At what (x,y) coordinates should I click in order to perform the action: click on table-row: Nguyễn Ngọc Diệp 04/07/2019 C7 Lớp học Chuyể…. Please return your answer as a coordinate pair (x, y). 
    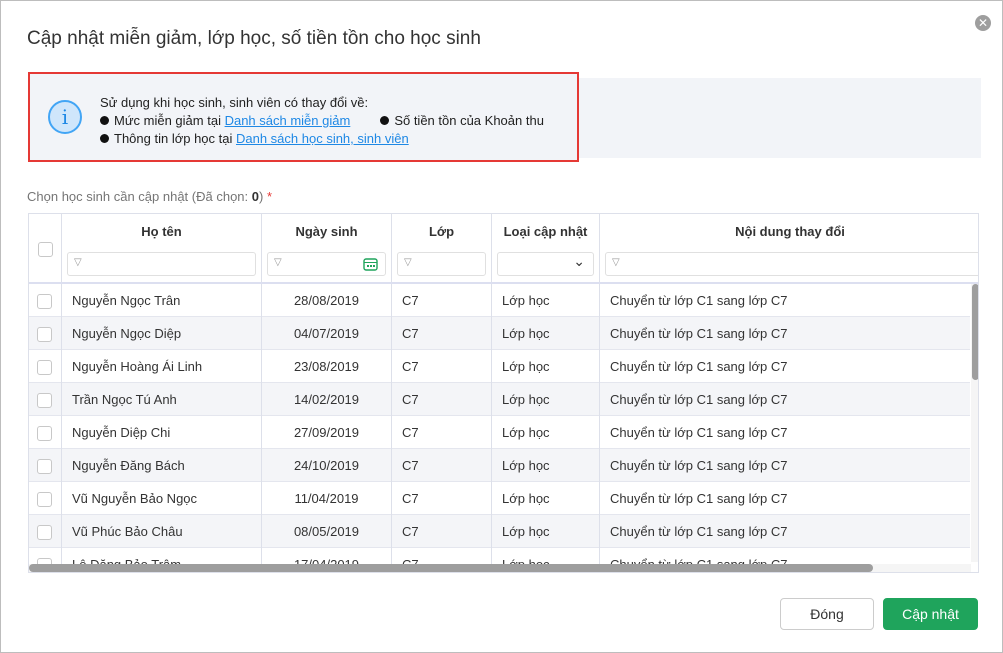
    Looking at the image, I should click on (499, 333).